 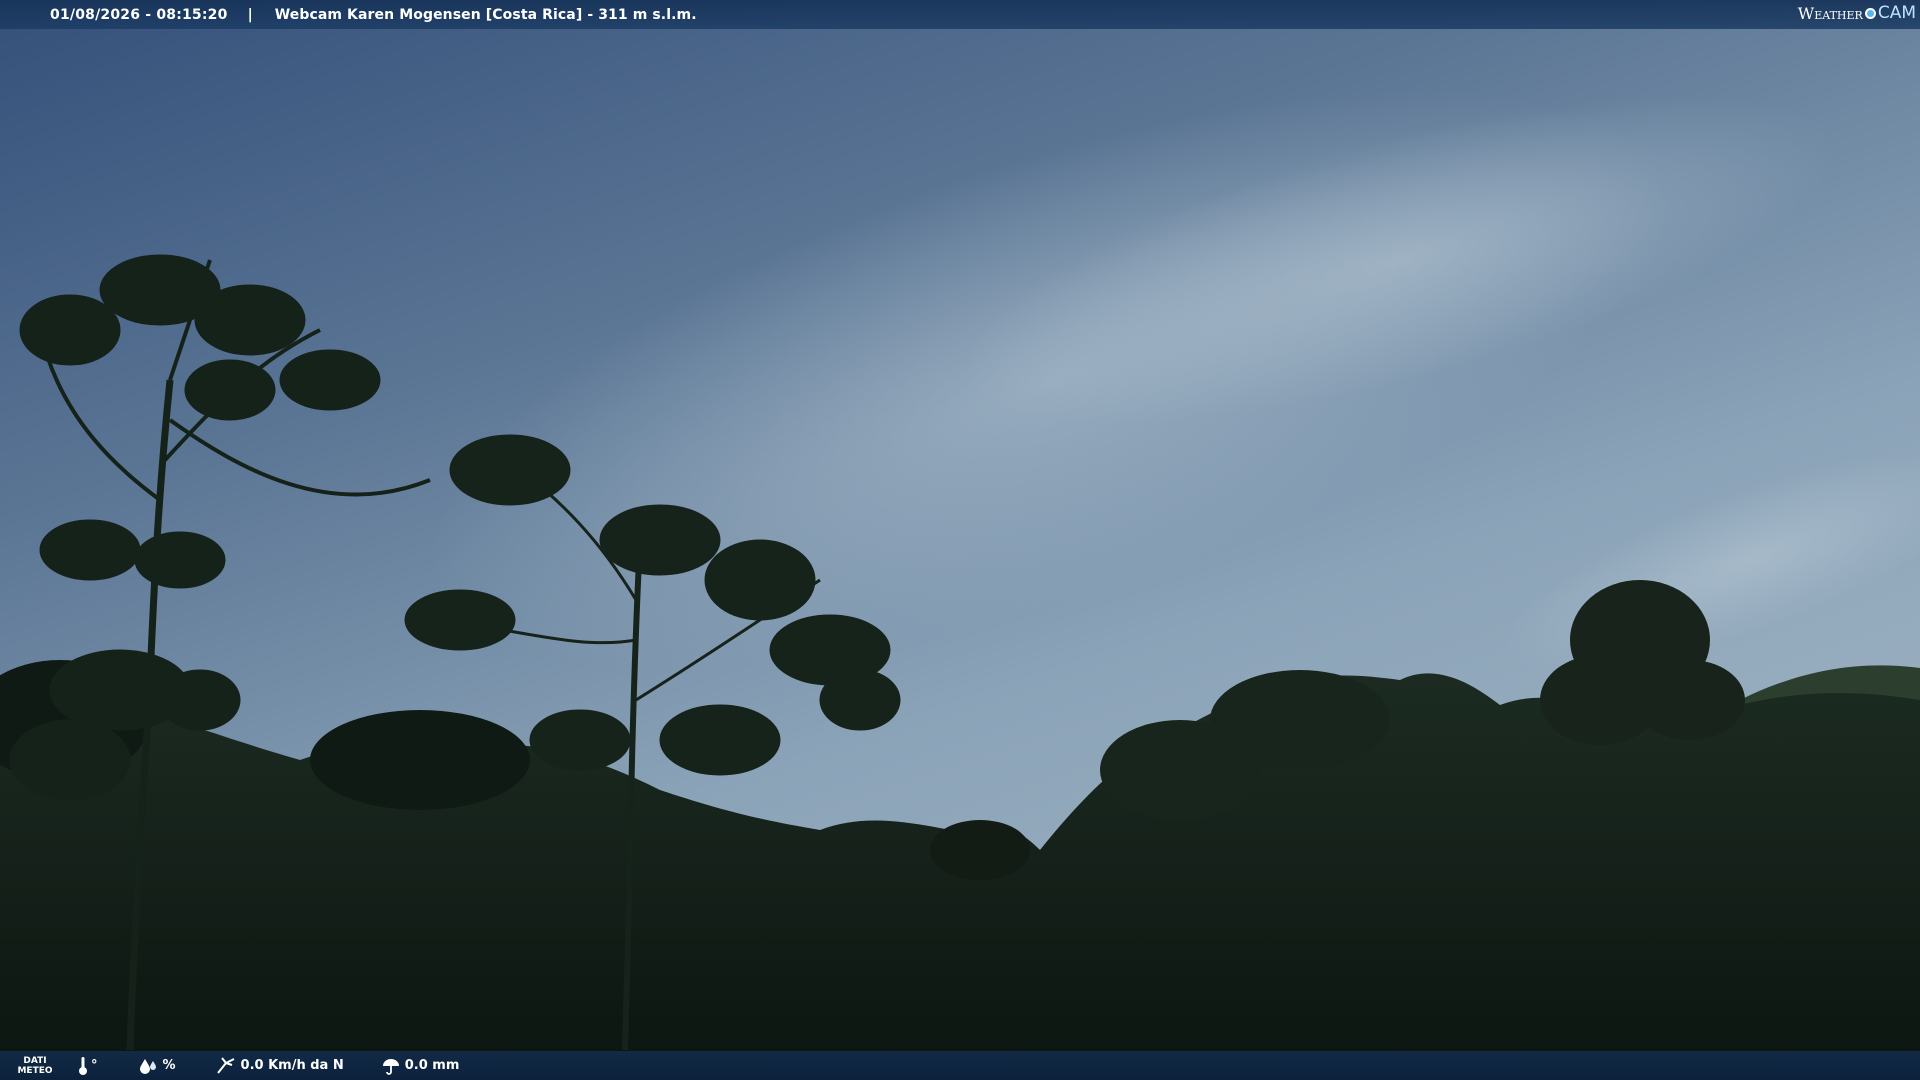 I want to click on humidity-icon, so click(x=147, y=1066).